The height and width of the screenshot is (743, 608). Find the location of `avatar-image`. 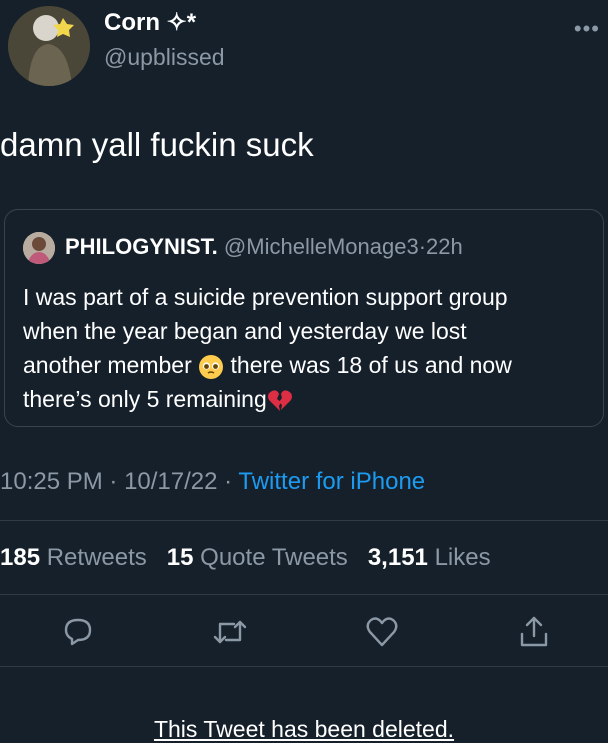

avatar-image is located at coordinates (49, 46).